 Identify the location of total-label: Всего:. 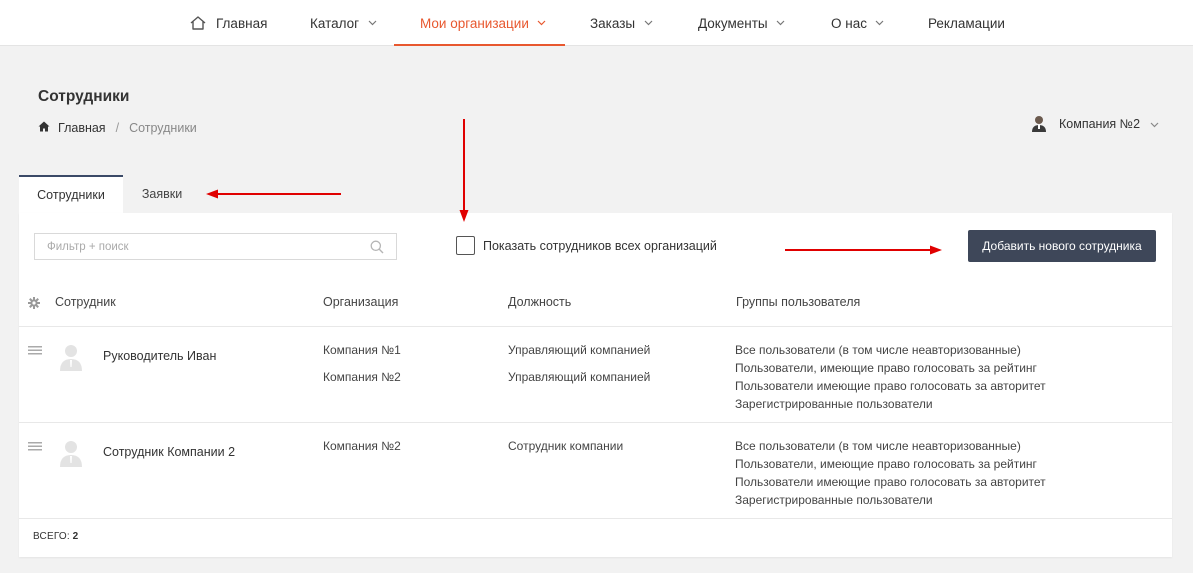
(51, 536).